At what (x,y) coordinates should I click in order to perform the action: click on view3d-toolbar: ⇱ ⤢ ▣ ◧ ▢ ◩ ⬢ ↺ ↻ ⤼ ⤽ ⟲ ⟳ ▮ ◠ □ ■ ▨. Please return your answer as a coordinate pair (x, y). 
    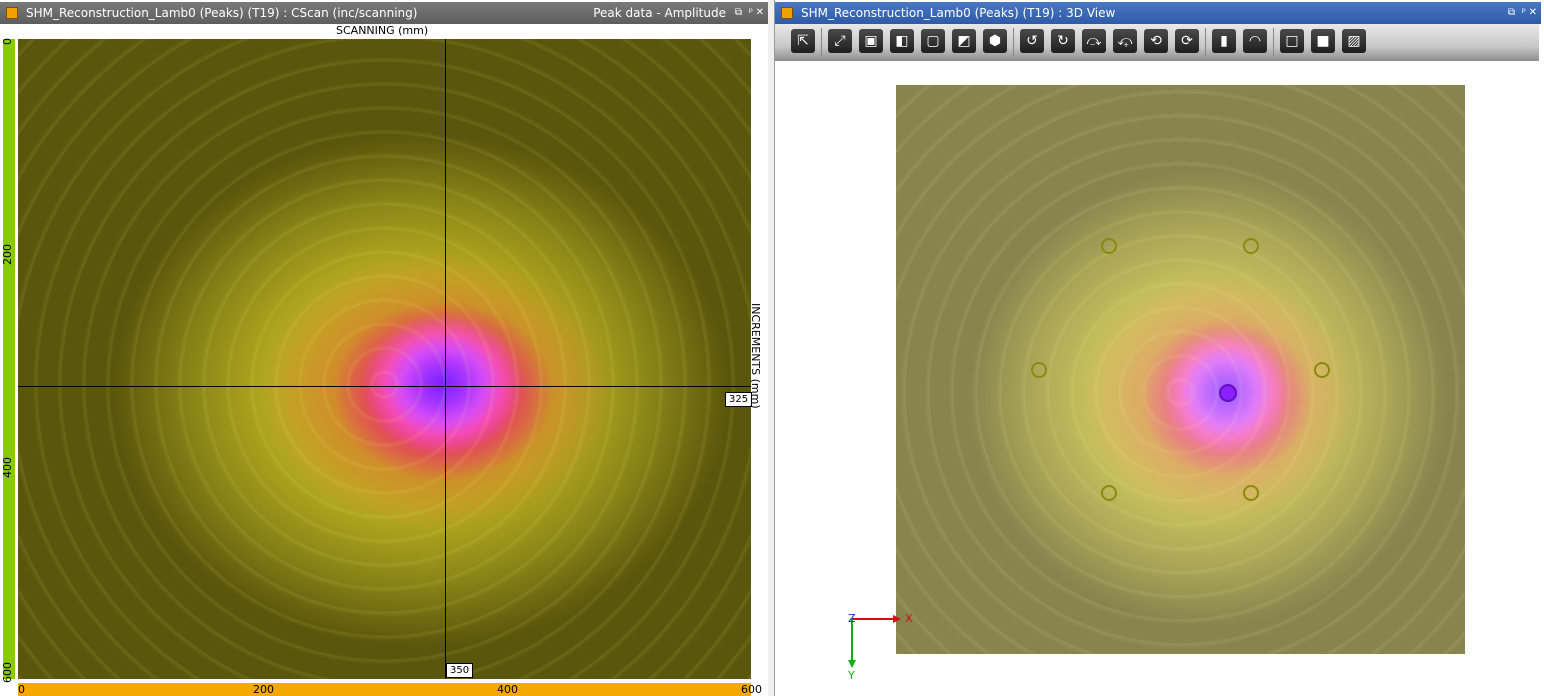
    Looking at the image, I should click on (1157, 42).